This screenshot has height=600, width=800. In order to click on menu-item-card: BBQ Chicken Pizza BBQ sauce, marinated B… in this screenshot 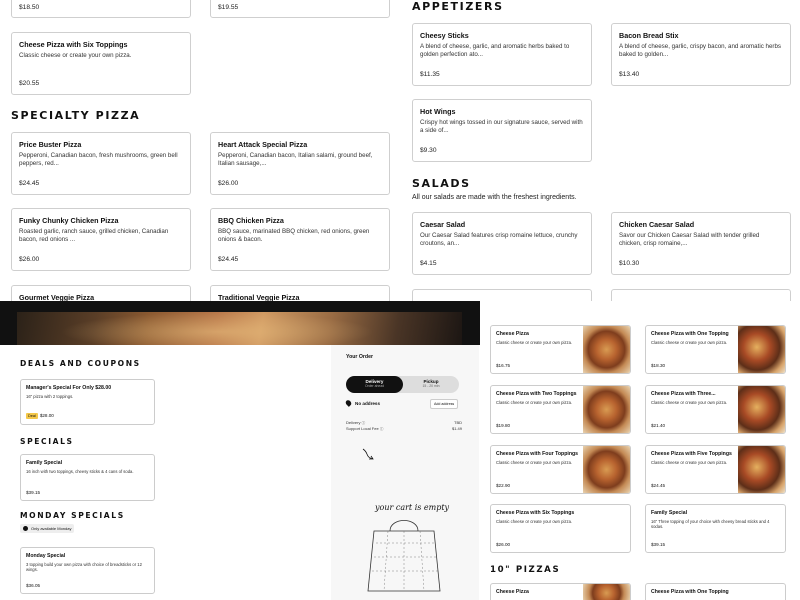, I will do `click(300, 239)`.